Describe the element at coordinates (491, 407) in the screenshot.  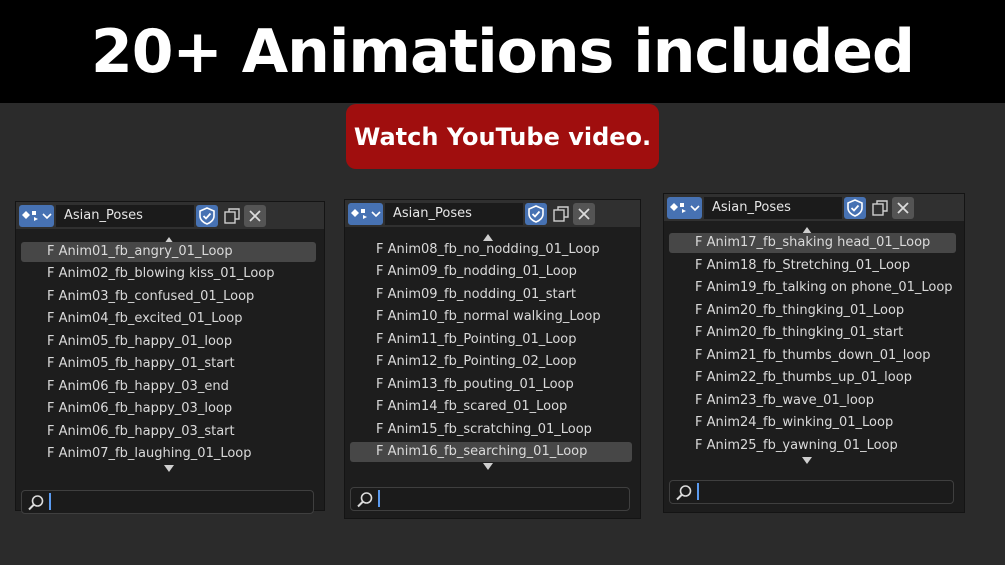
I see `list-item: F Anim14_fb_scared_01_Loop` at that location.